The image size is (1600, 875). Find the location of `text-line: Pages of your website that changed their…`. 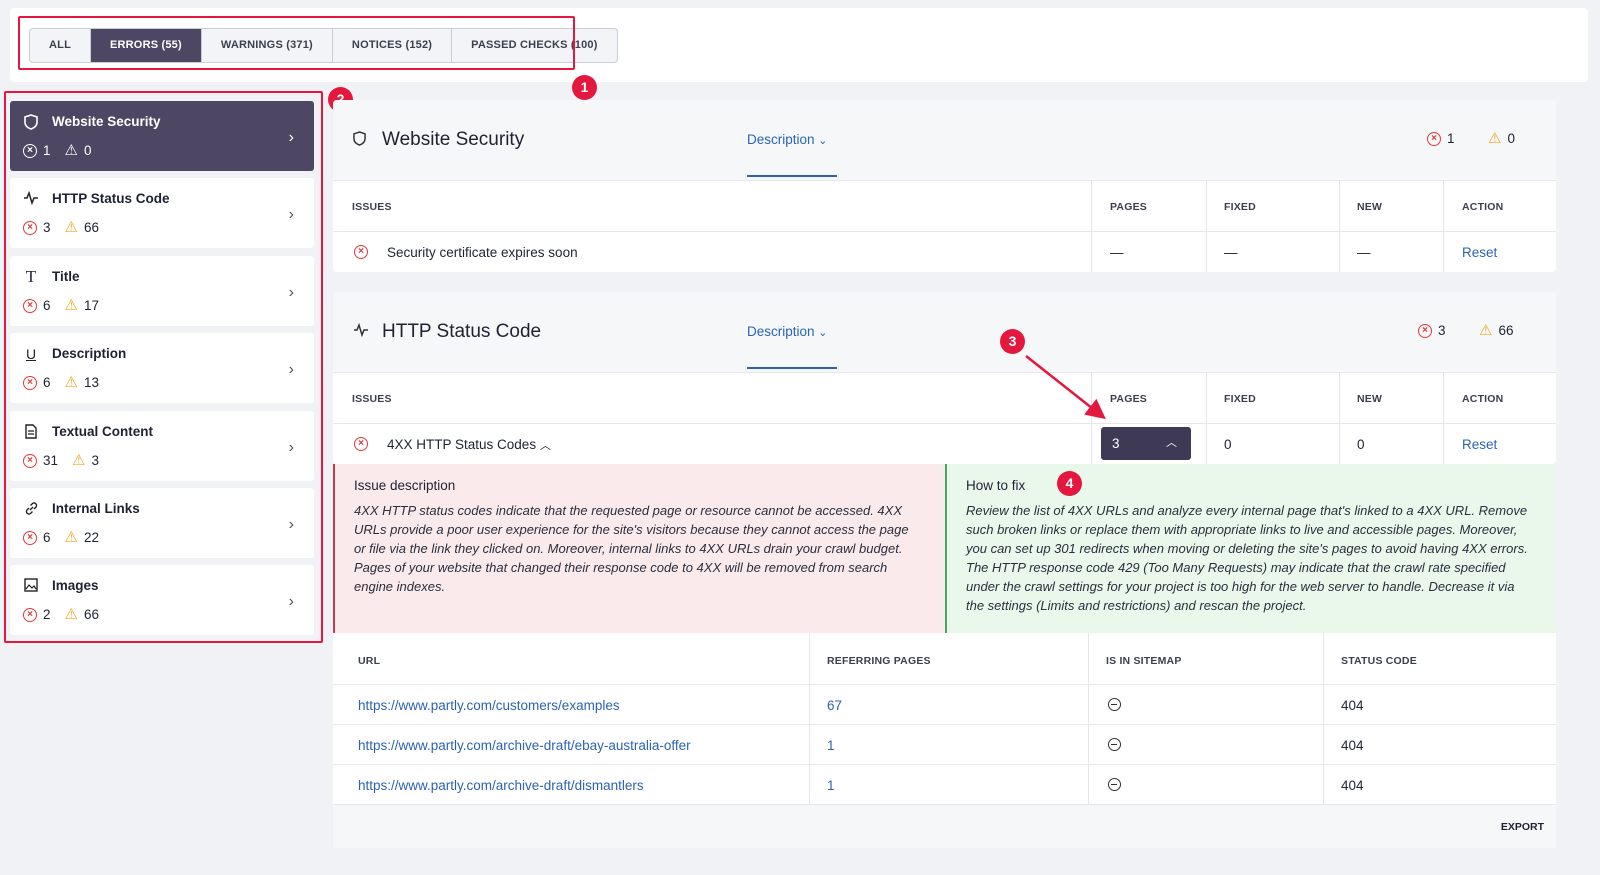

text-line: Pages of your website that changed their… is located at coordinates (621, 567).